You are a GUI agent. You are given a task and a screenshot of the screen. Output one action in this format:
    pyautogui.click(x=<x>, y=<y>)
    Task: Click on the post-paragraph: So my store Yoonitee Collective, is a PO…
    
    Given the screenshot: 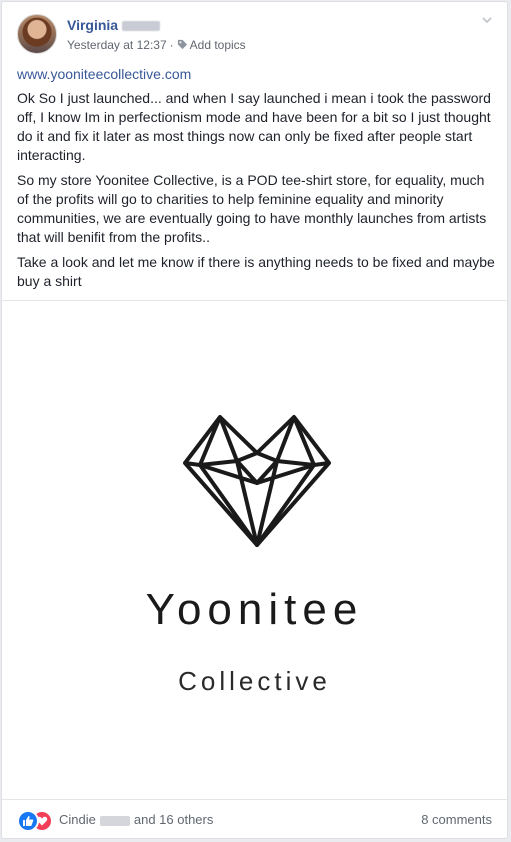 What is the action you would take?
    pyautogui.click(x=252, y=208)
    